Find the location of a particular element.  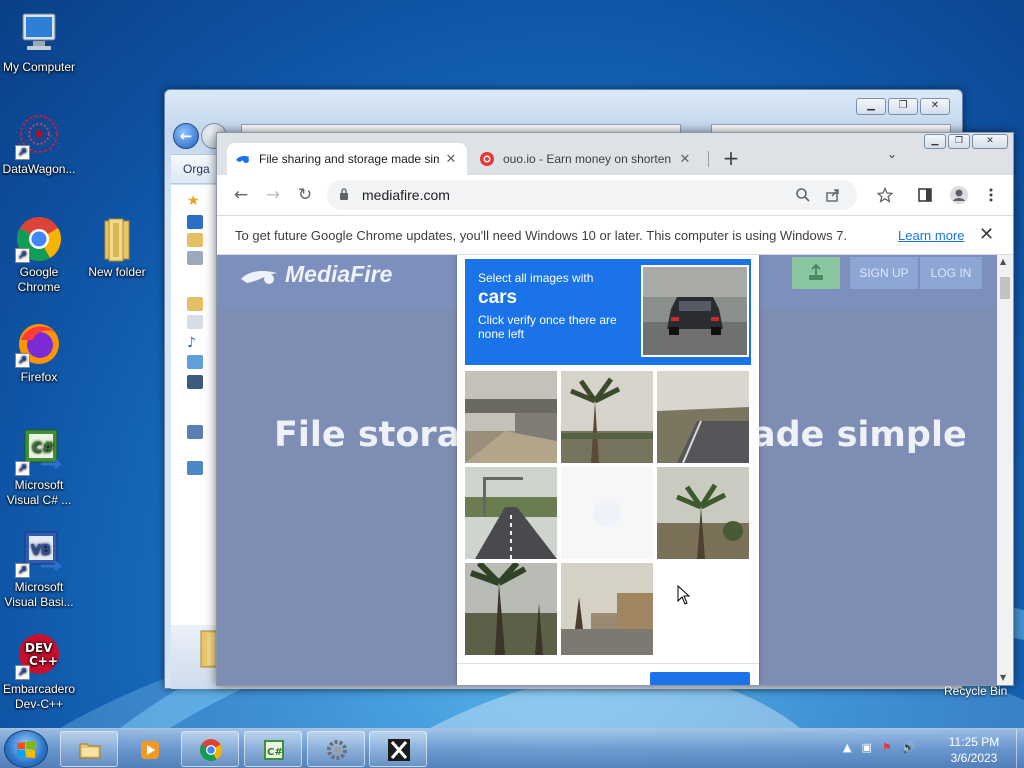

taskbar-media-player is located at coordinates (149, 749).